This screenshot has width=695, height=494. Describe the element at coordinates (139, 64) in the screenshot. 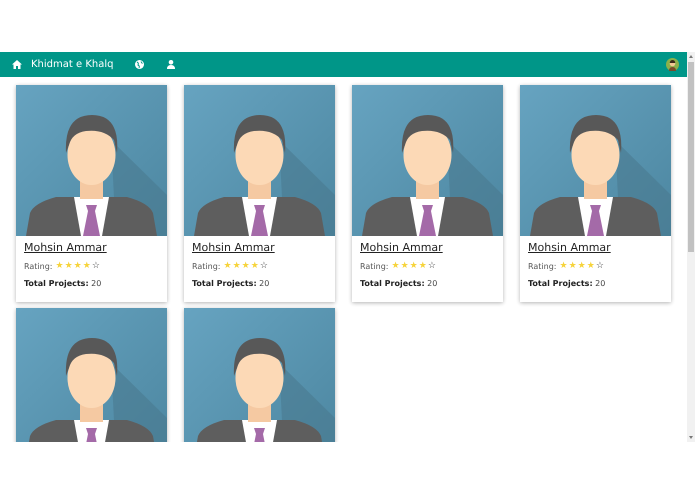

I see `globe-icon` at that location.